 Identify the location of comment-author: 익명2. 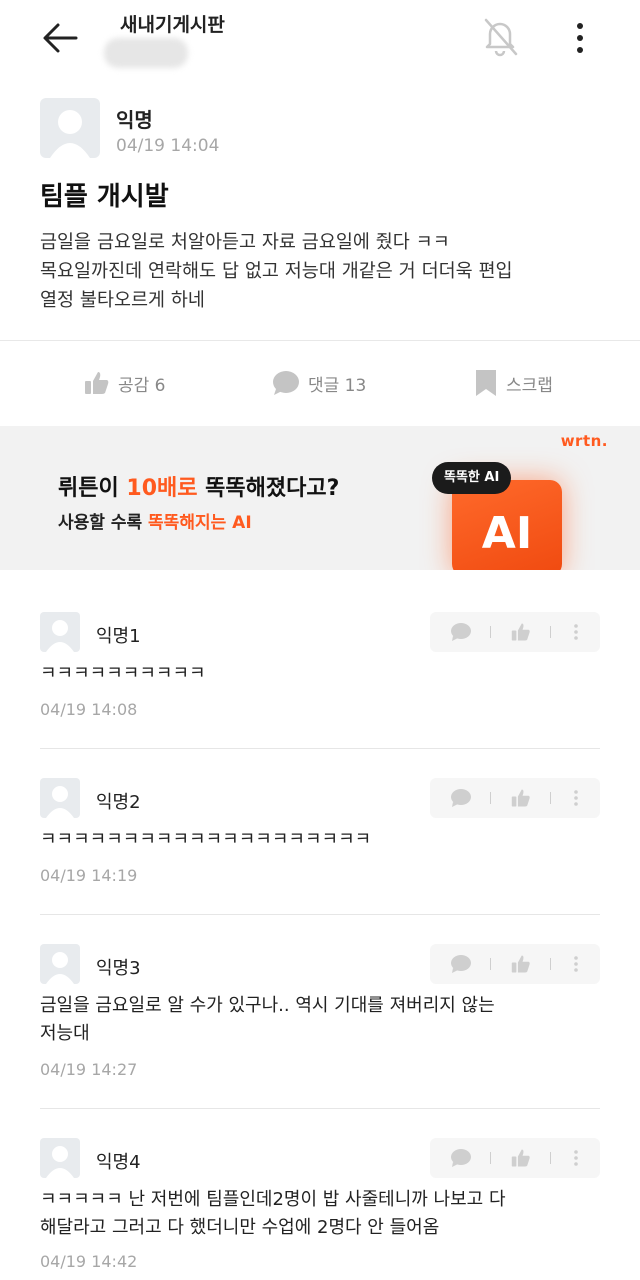
(118, 802).